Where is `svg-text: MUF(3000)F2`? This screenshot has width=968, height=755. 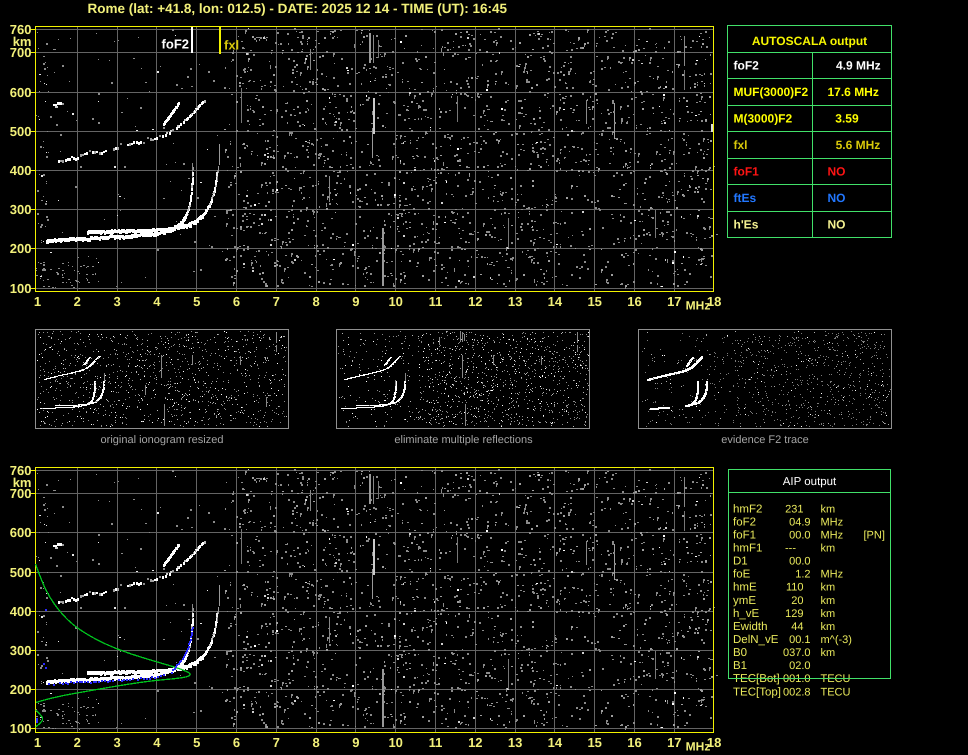
svg-text: MUF(3000)F2 is located at coordinates (771, 92).